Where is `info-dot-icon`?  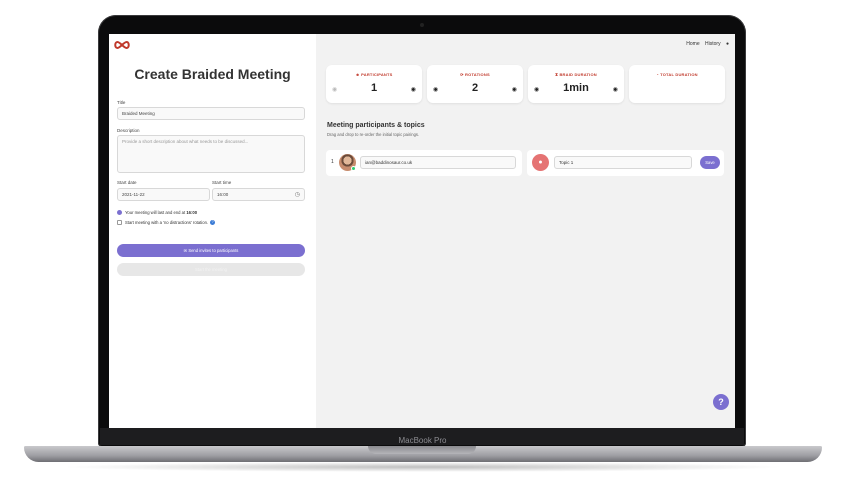 info-dot-icon is located at coordinates (119, 213).